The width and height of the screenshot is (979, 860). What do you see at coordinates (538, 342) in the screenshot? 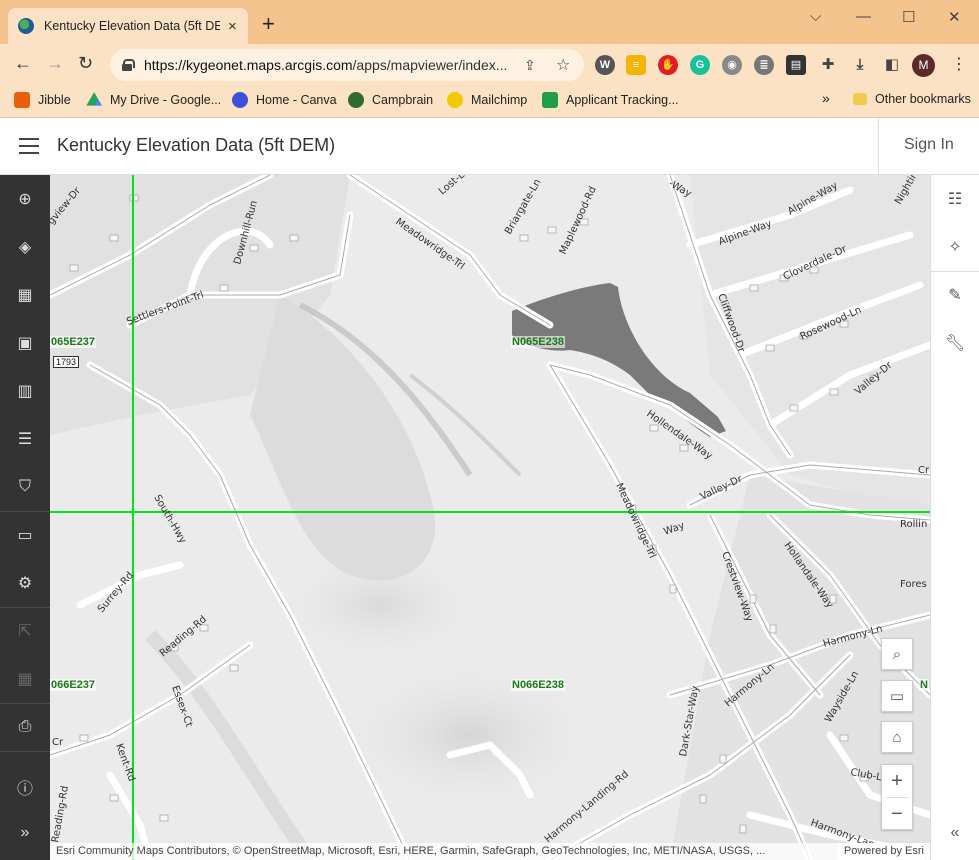
I see `grid-label: N065E238` at bounding box center [538, 342].